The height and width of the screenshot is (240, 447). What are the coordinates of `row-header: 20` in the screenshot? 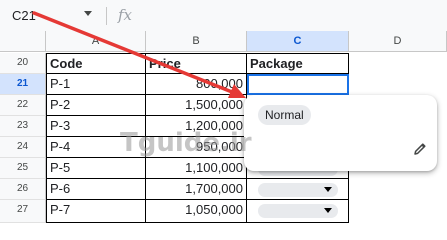 It's located at (23, 63).